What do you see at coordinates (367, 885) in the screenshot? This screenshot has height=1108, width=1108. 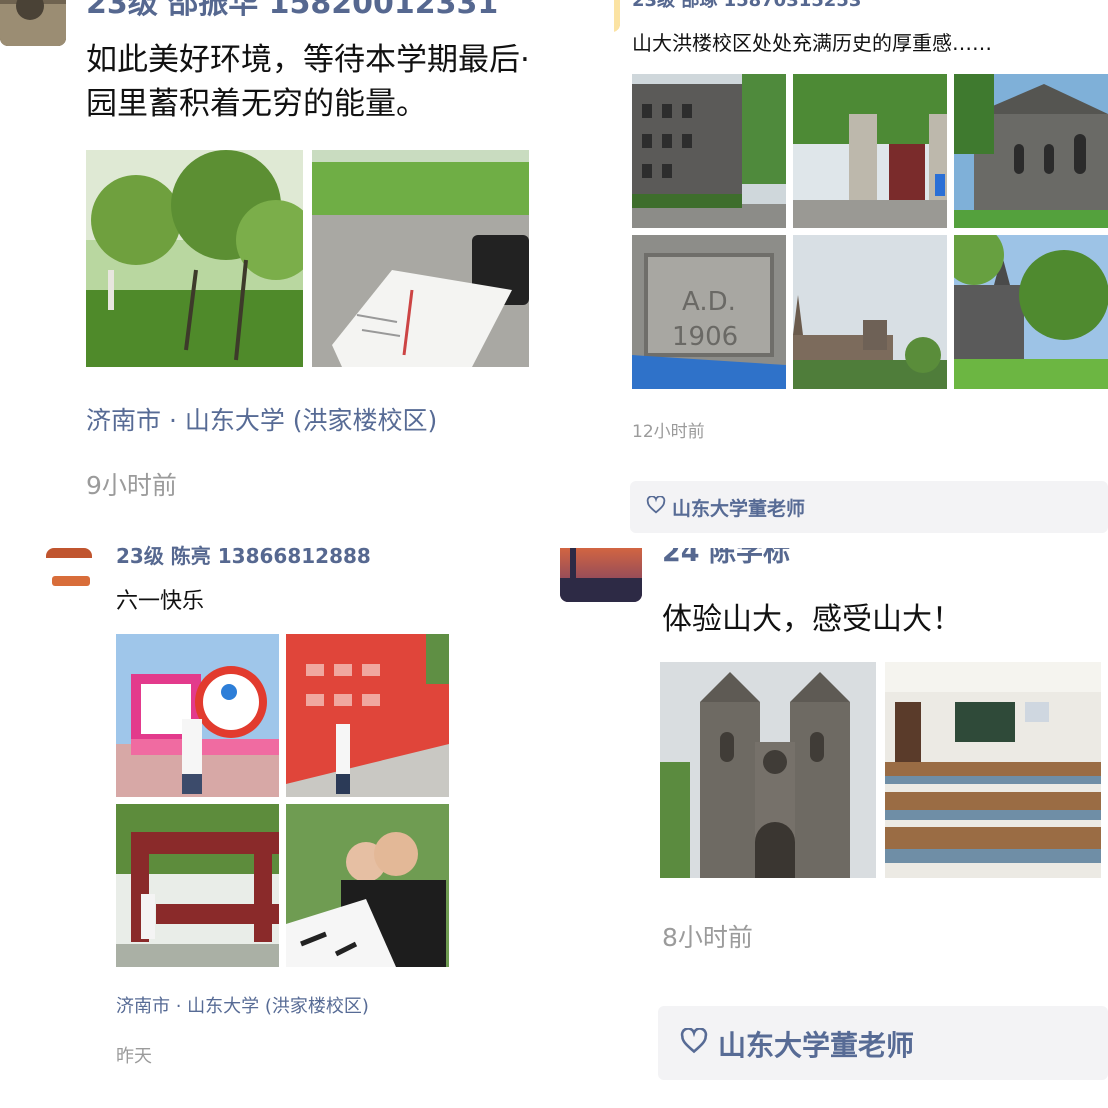 I see `family-selfie-photo` at bounding box center [367, 885].